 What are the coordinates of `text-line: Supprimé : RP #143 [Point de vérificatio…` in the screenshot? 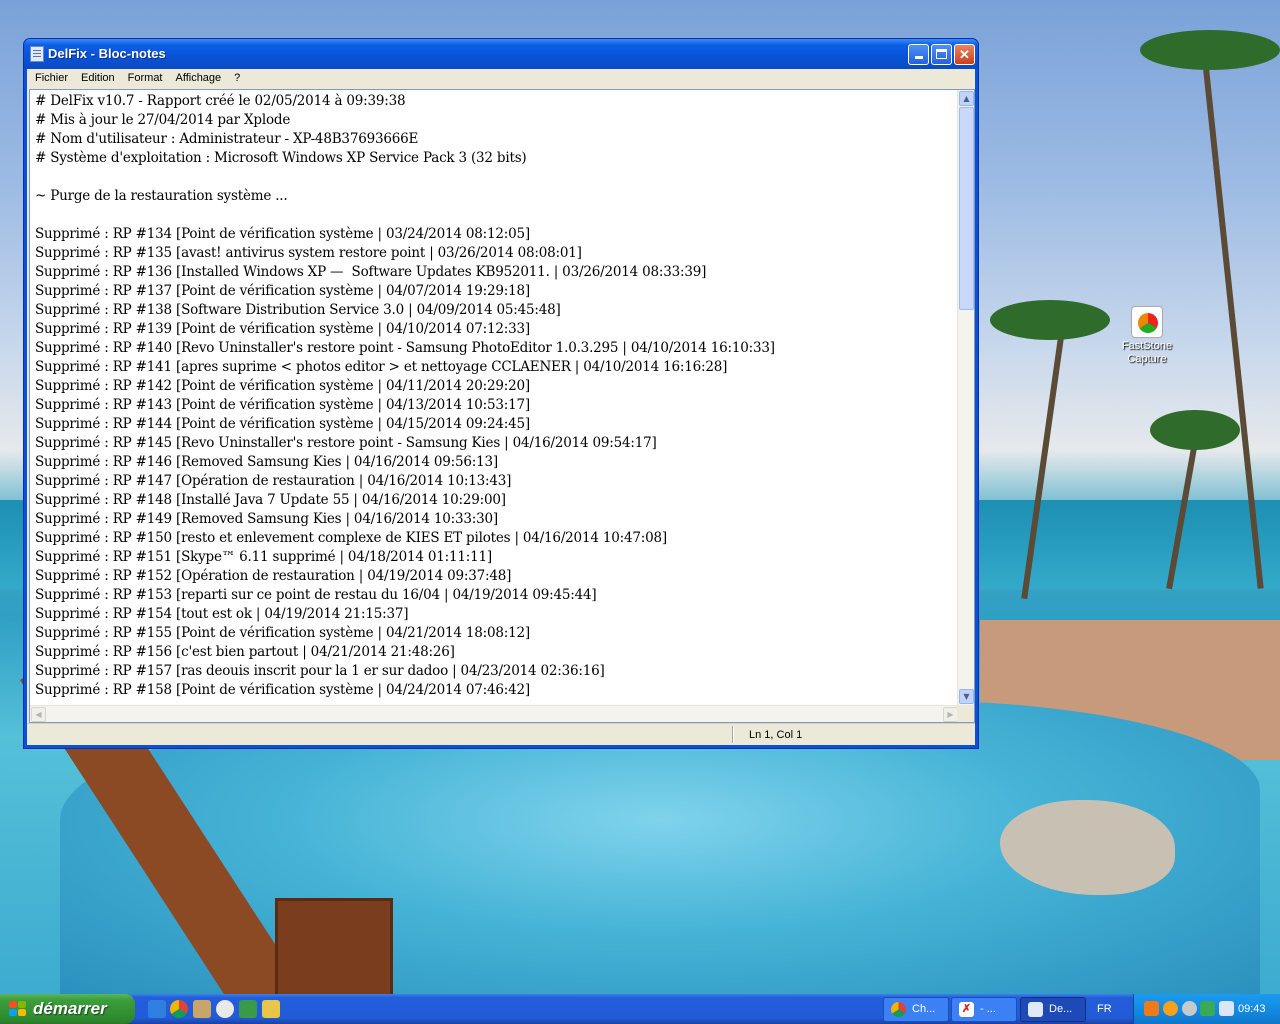 It's located at (282, 405).